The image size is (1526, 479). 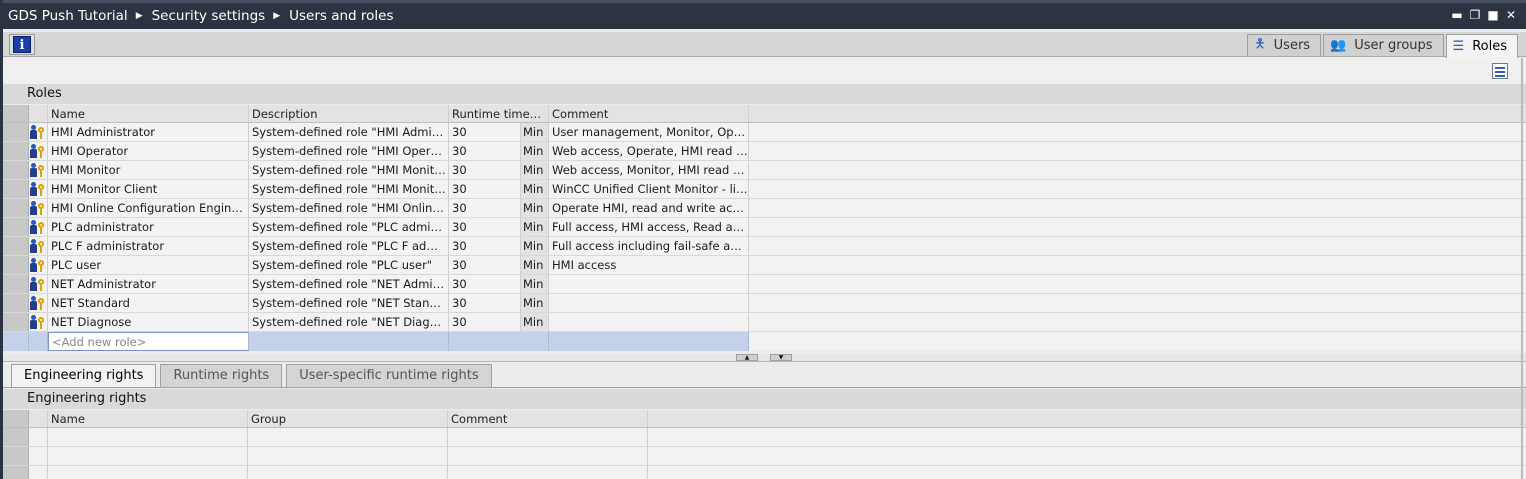 What do you see at coordinates (649, 170) in the screenshot?
I see `role-comment: Web access, Monitor, HMI read access` at bounding box center [649, 170].